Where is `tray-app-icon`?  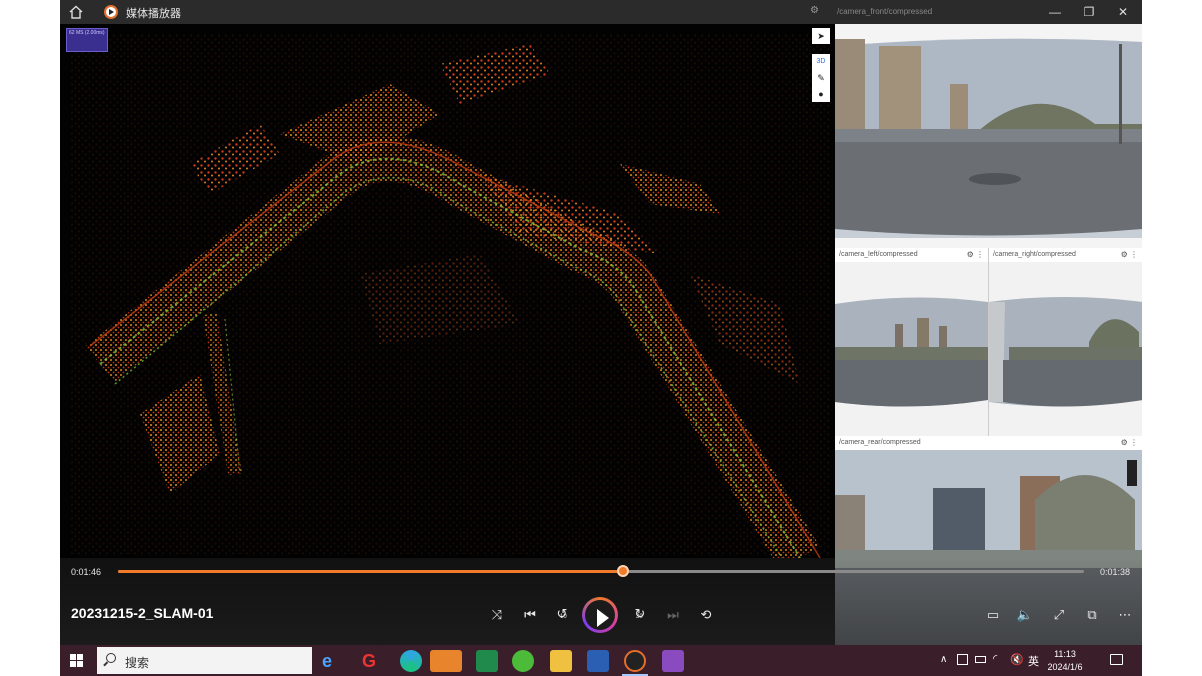
tray-app-icon is located at coordinates (962, 659).